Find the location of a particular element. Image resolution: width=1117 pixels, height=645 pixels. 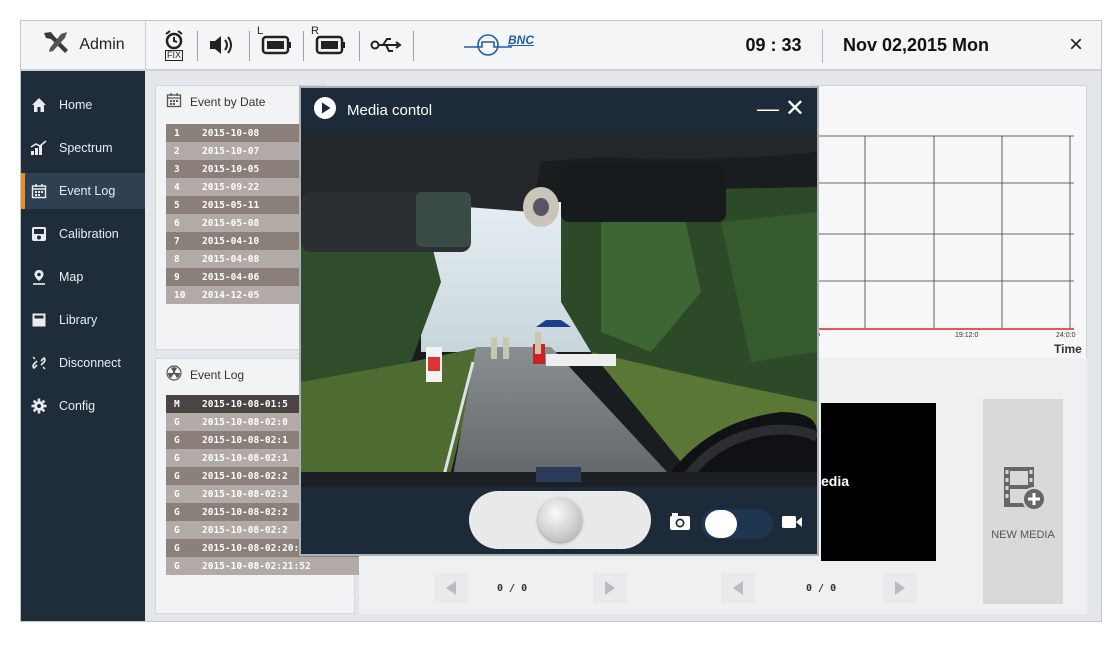

play-icon is located at coordinates (325, 110).